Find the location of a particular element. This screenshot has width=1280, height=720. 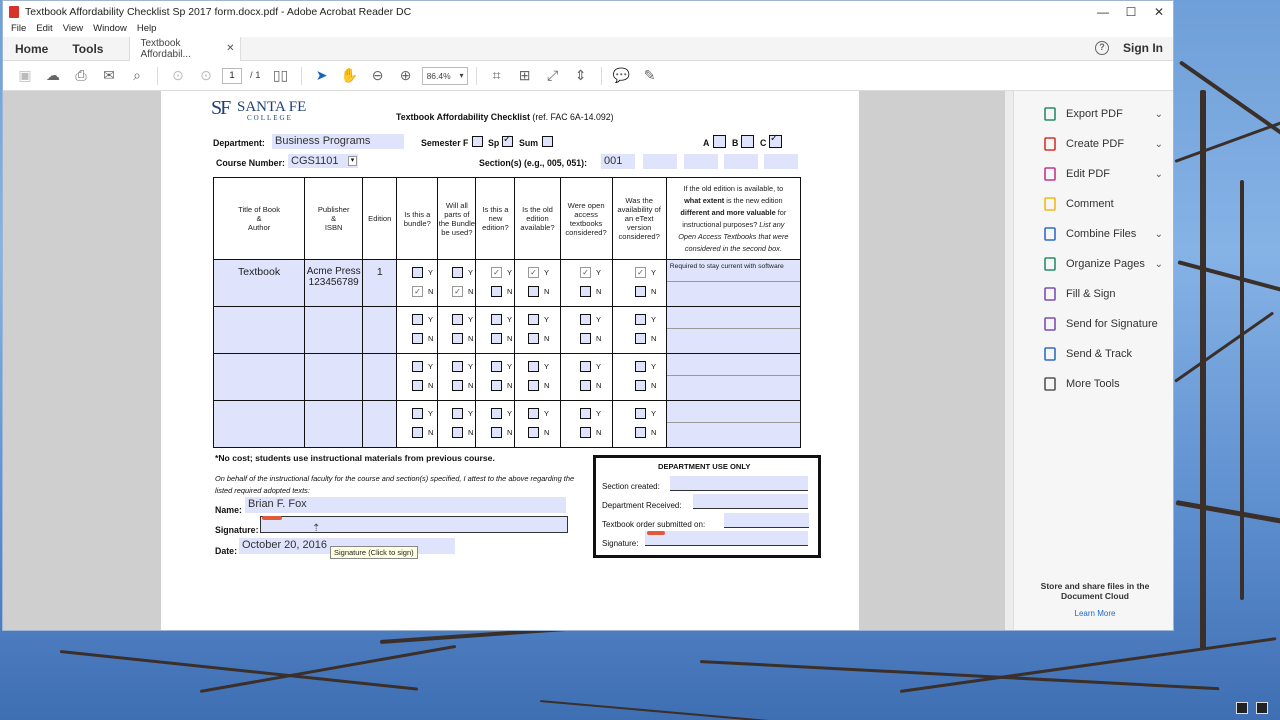

tool-organize-pages: Organize Pages ⌄ is located at coordinates (1093, 264).